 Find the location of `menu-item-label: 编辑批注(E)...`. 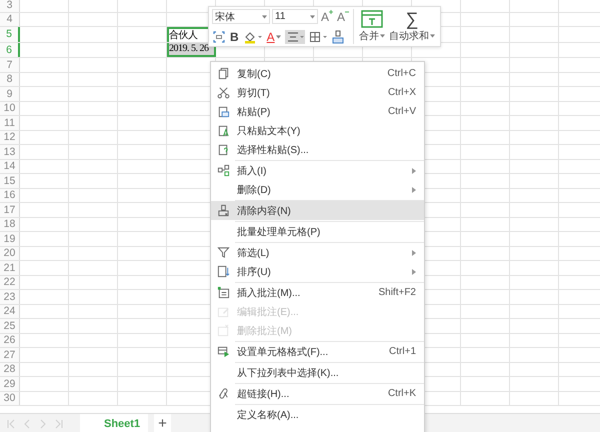

menu-item-label: 编辑批注(E)... is located at coordinates (268, 312).